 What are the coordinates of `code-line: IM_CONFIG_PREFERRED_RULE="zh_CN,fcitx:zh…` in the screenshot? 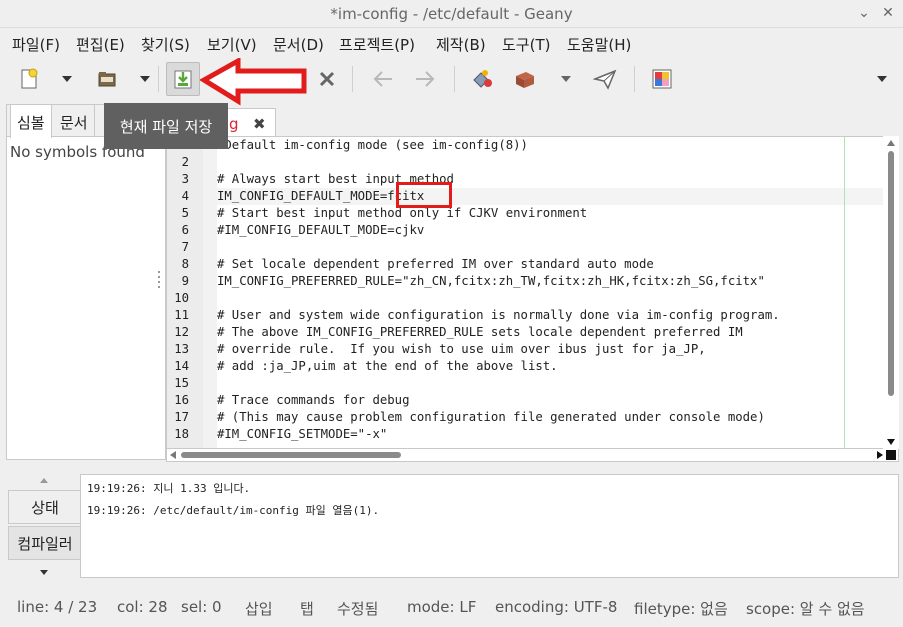 It's located at (491, 281).